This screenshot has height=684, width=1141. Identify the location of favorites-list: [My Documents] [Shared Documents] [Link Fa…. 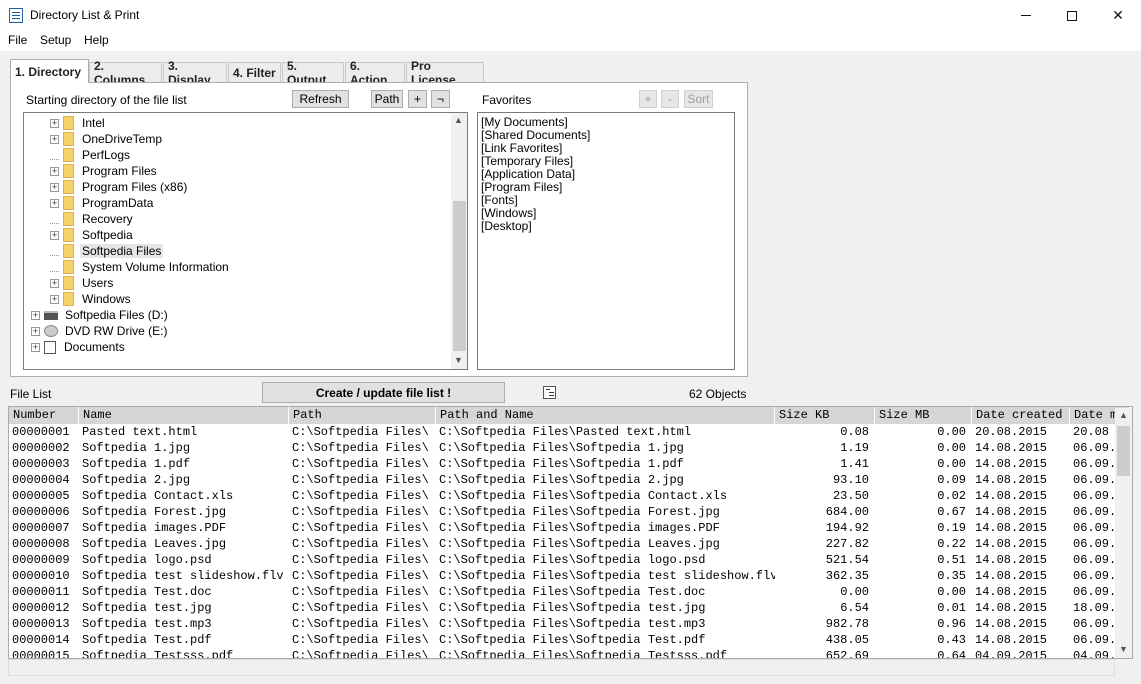
(606, 241).